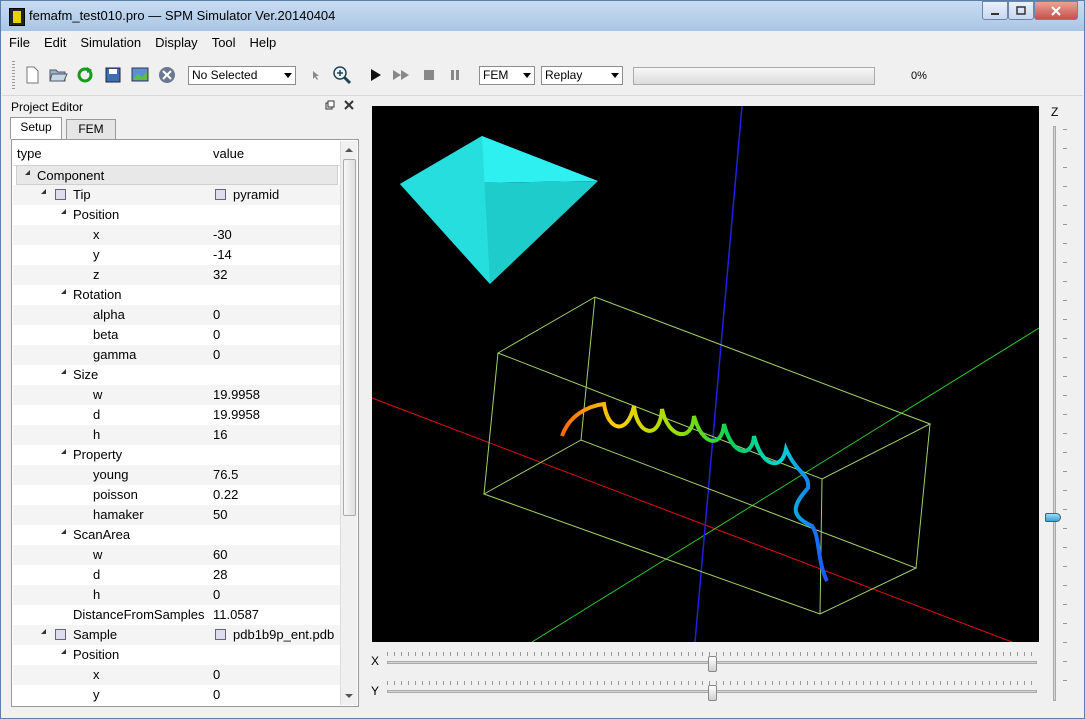 The height and width of the screenshot is (719, 1085). What do you see at coordinates (71, 175) in the screenshot?
I see `tree-row-label: Component` at bounding box center [71, 175].